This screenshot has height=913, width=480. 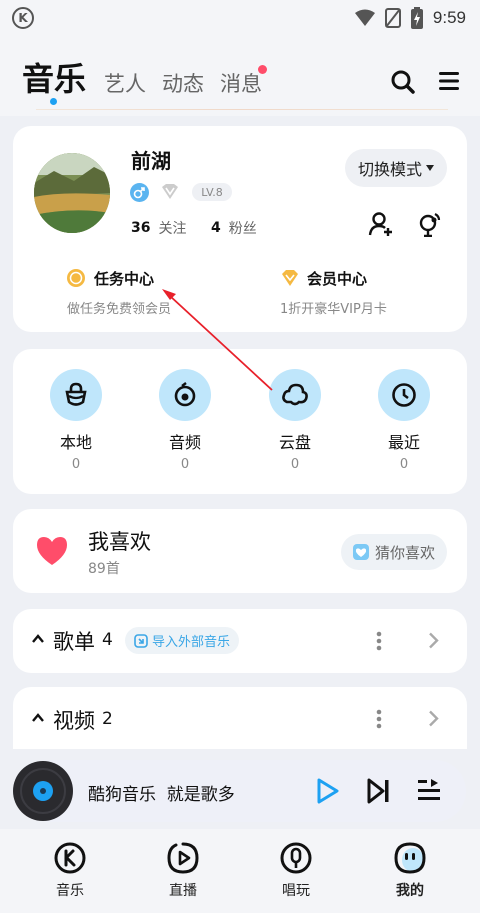 What do you see at coordinates (54, 77) in the screenshot?
I see `tab-music: 音乐` at bounding box center [54, 77].